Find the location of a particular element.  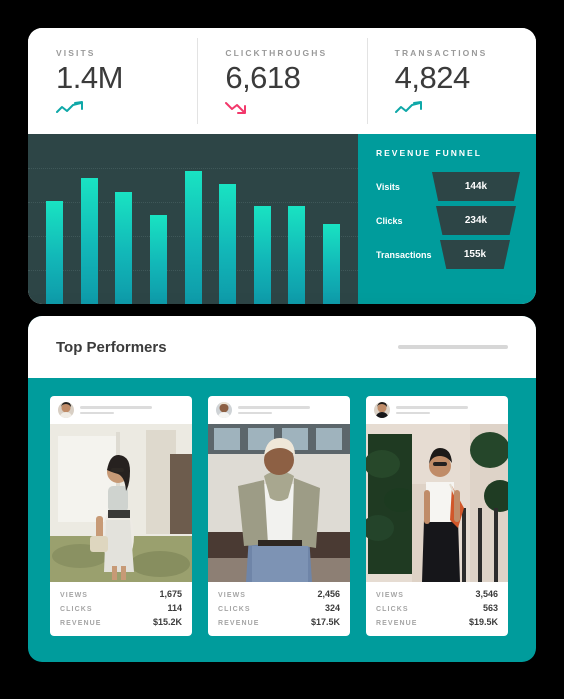

funnel-title: REVENUE FUNNEL is located at coordinates (429, 153).